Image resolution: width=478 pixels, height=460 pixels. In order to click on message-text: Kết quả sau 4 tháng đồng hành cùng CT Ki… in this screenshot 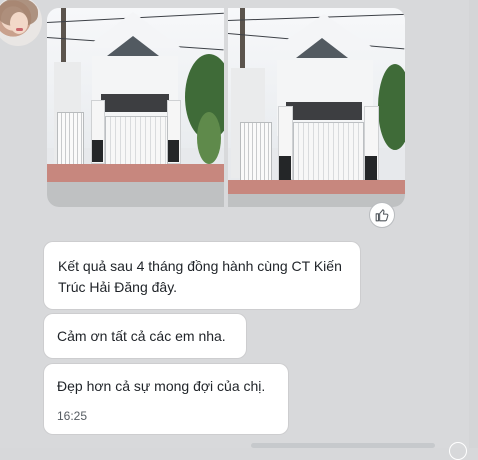, I will do `click(200, 276)`.